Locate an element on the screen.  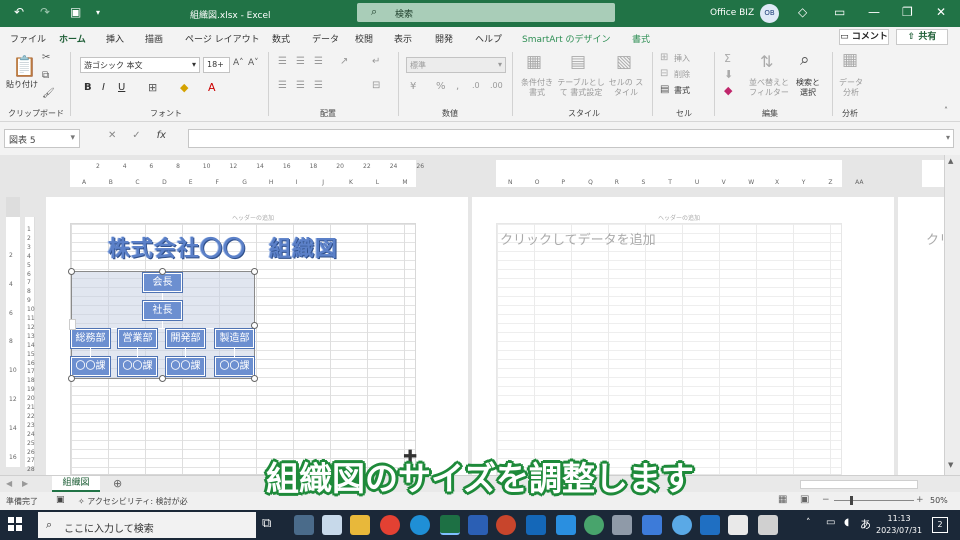
percent-icon: % is located at coordinates (441, 86).